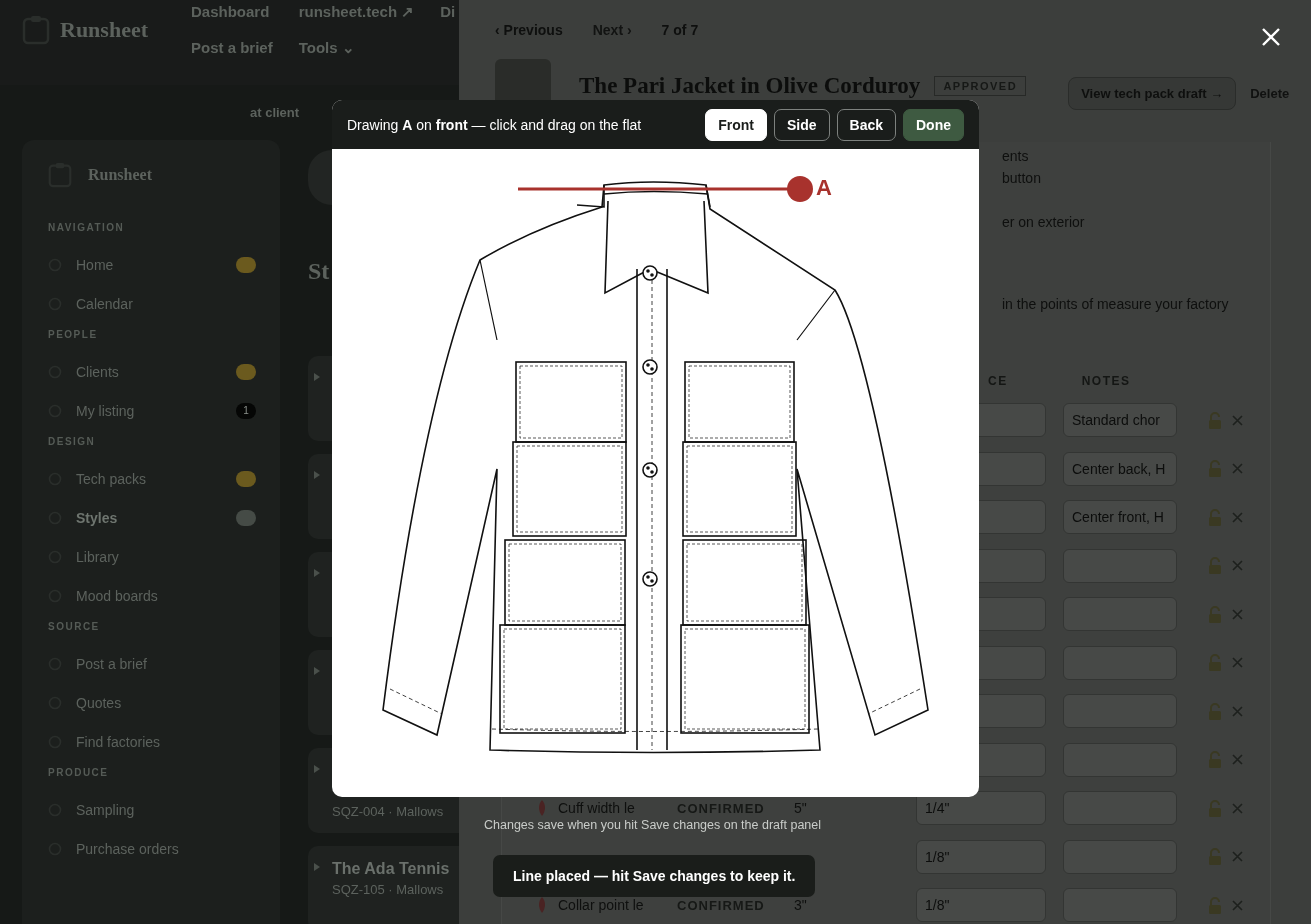 The height and width of the screenshot is (924, 1311). I want to click on sidebar-item: Mood boards, so click(152, 595).